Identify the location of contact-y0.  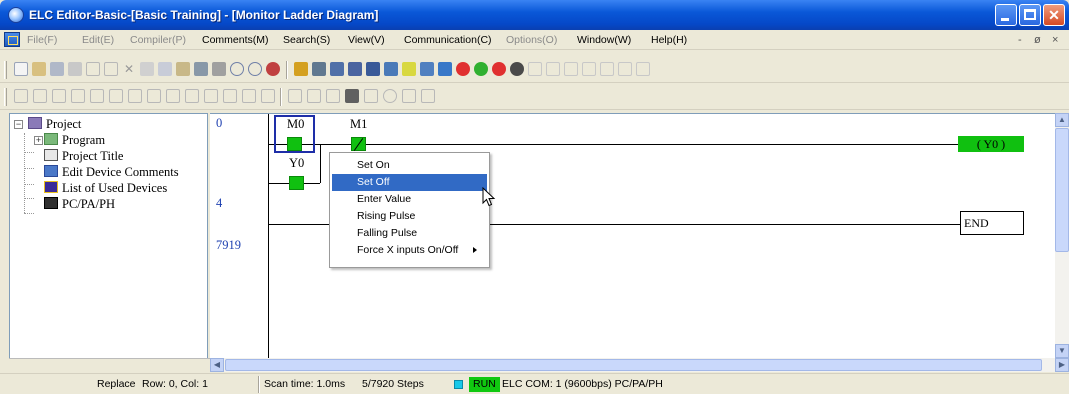
(296, 183).